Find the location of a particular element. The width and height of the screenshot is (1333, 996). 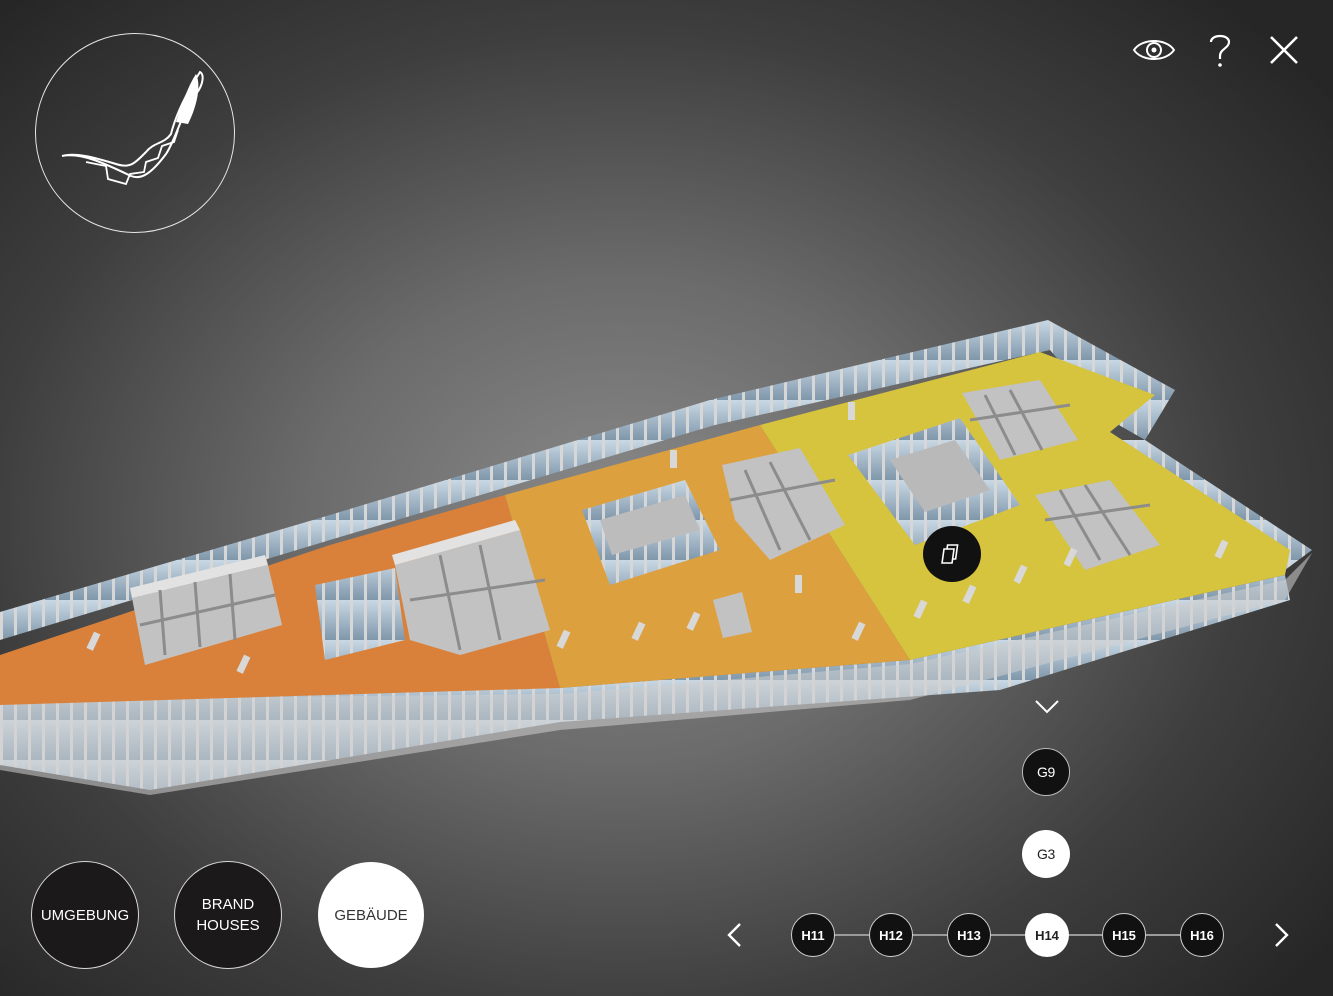

chevron-down-icon is located at coordinates (1047, 707).